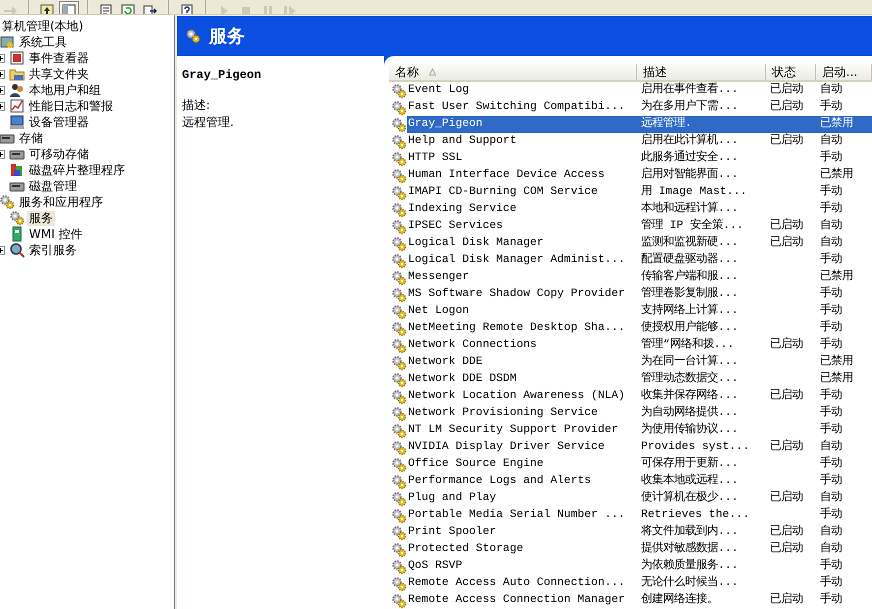  Describe the element at coordinates (43, 42) in the screenshot. I see `tree-item: 系统工具` at that location.